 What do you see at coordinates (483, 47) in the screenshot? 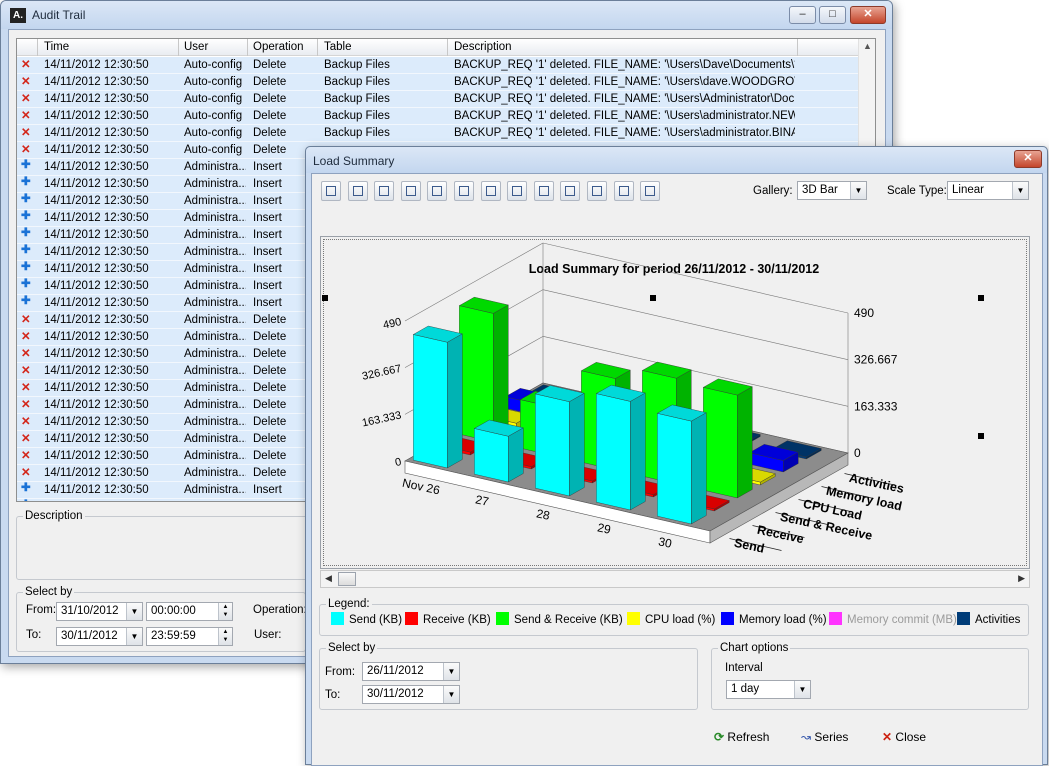
I see `column-header-description: Description` at bounding box center [483, 47].